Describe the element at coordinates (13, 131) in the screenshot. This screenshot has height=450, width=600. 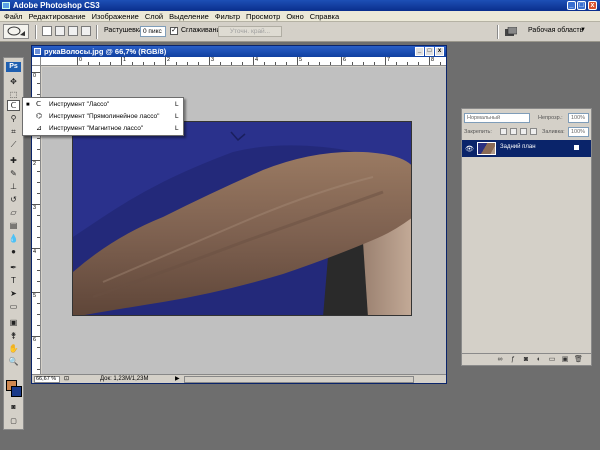
I see `crop-icon: ⌗` at that location.